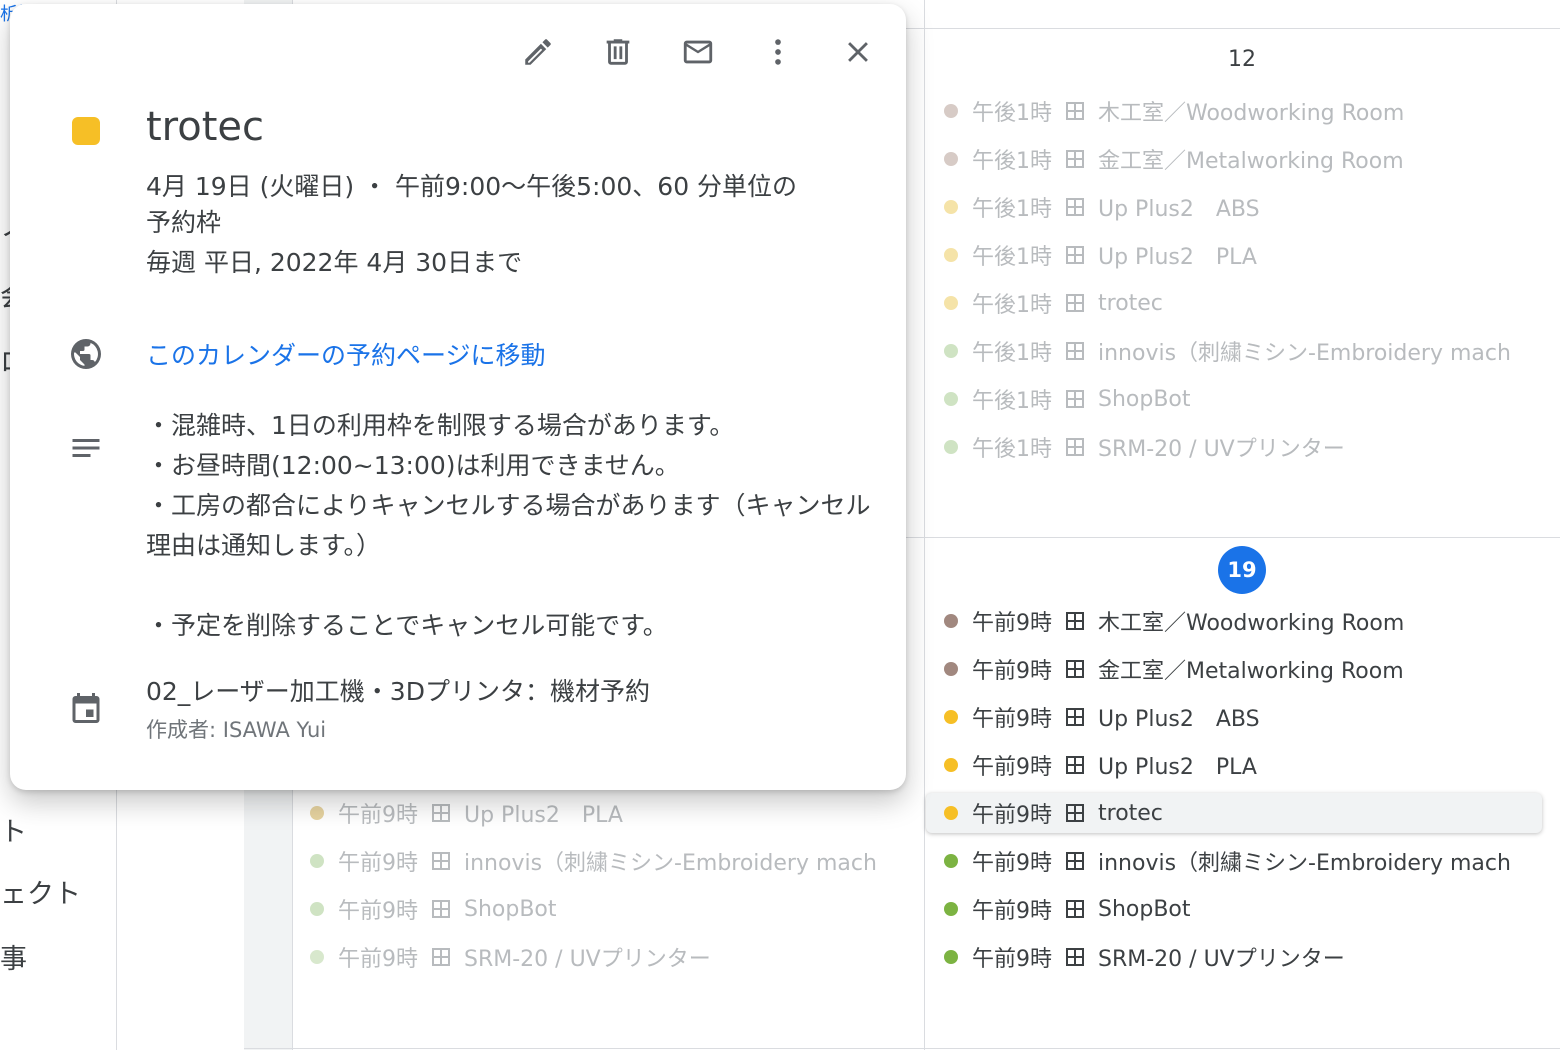 The image size is (1560, 1050). I want to click on edit-button, so click(538, 52).